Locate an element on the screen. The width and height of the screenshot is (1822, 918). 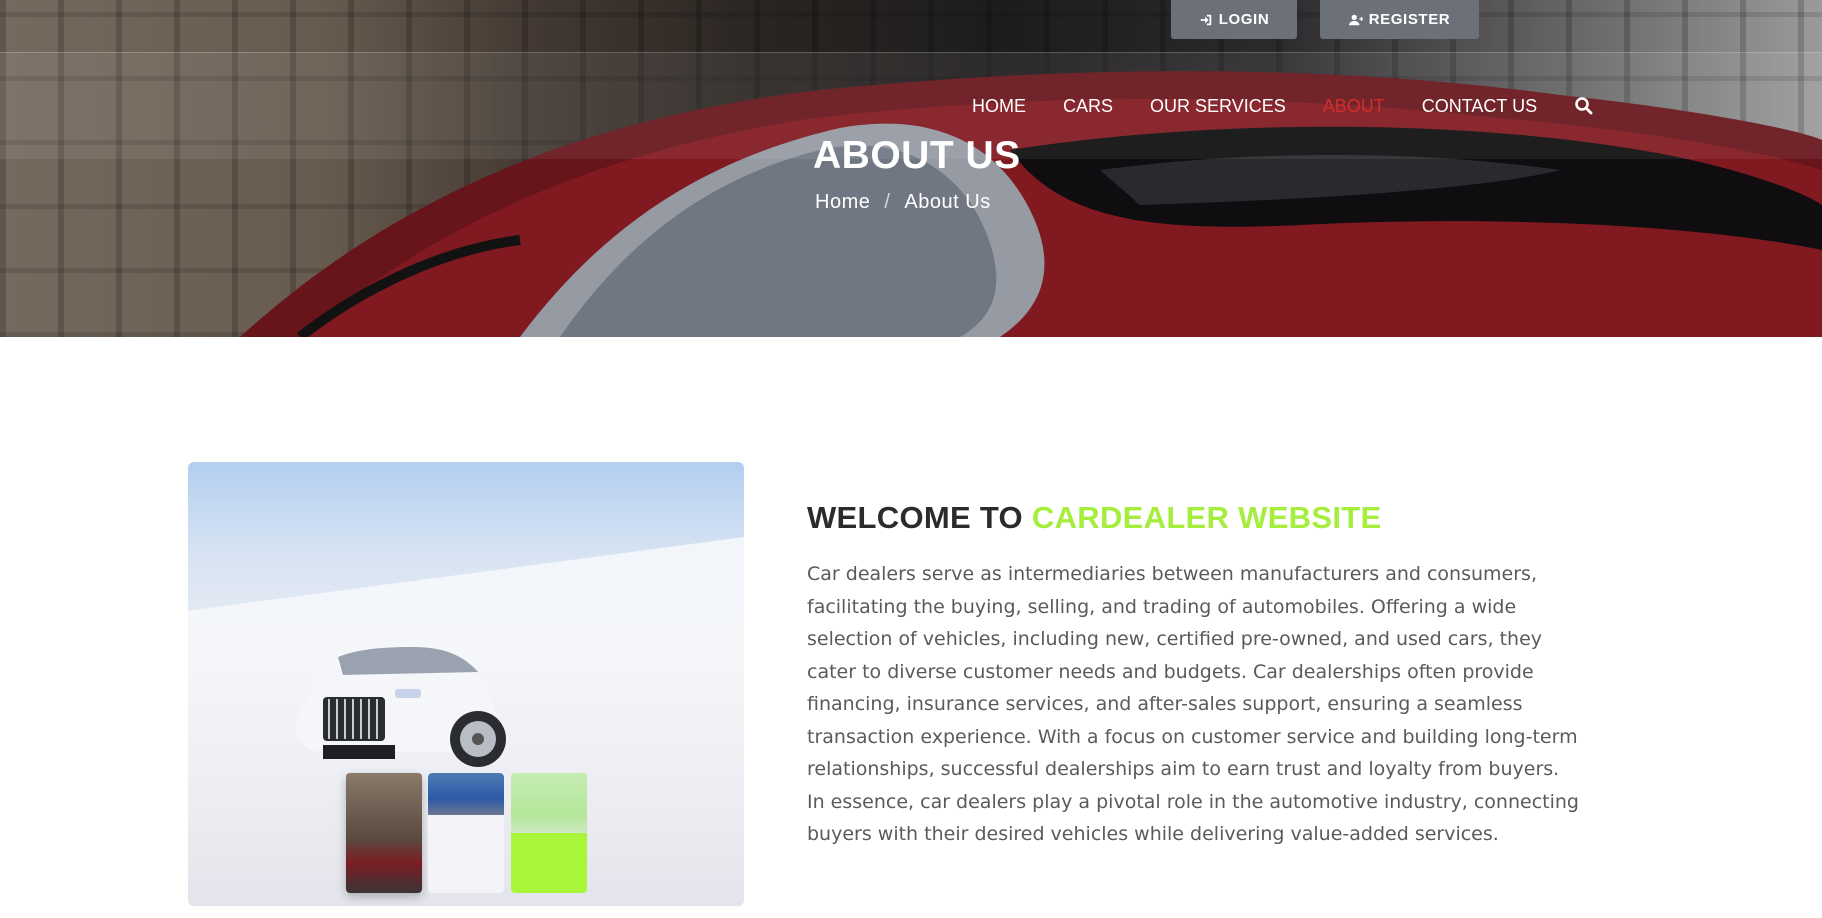
topbar-divider is located at coordinates (911, 52).